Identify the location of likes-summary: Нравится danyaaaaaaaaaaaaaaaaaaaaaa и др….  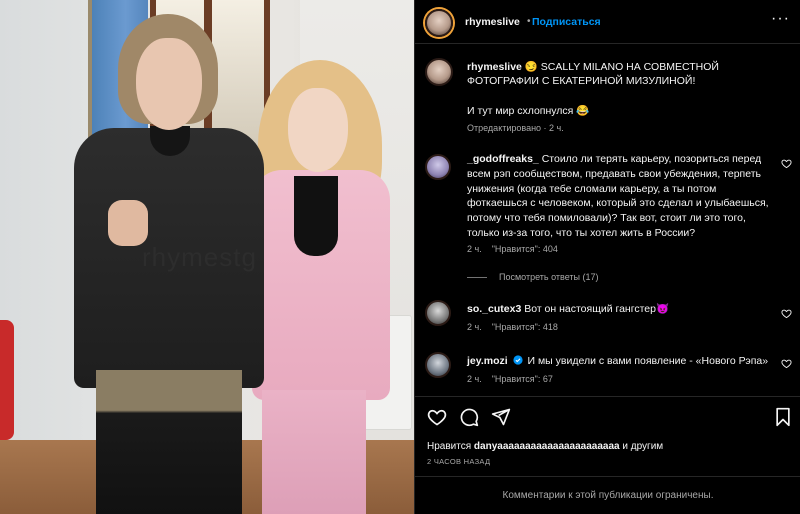
(545, 446).